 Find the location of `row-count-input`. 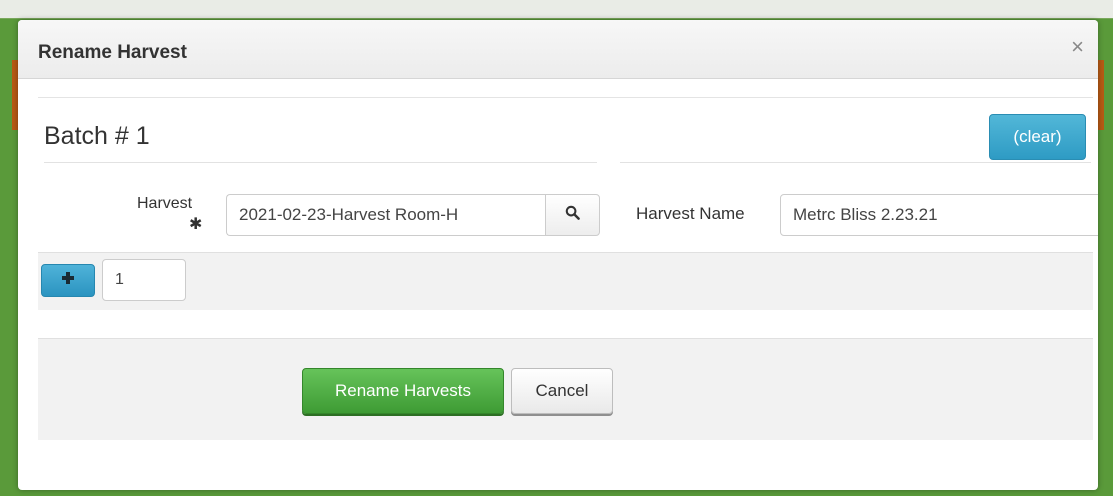

row-count-input is located at coordinates (144, 280).